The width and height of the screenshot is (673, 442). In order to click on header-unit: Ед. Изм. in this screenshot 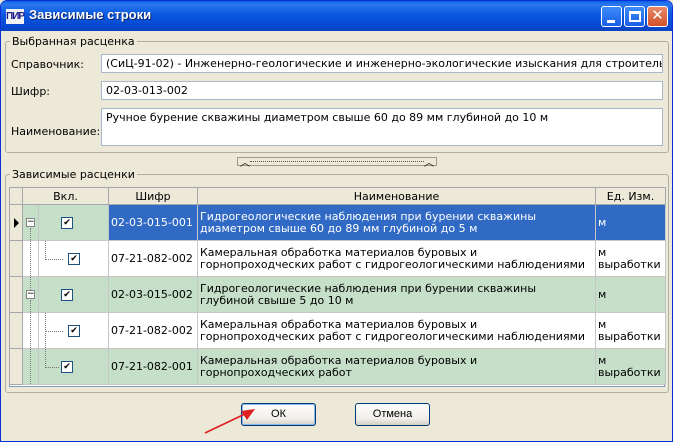, I will do `click(630, 196)`.